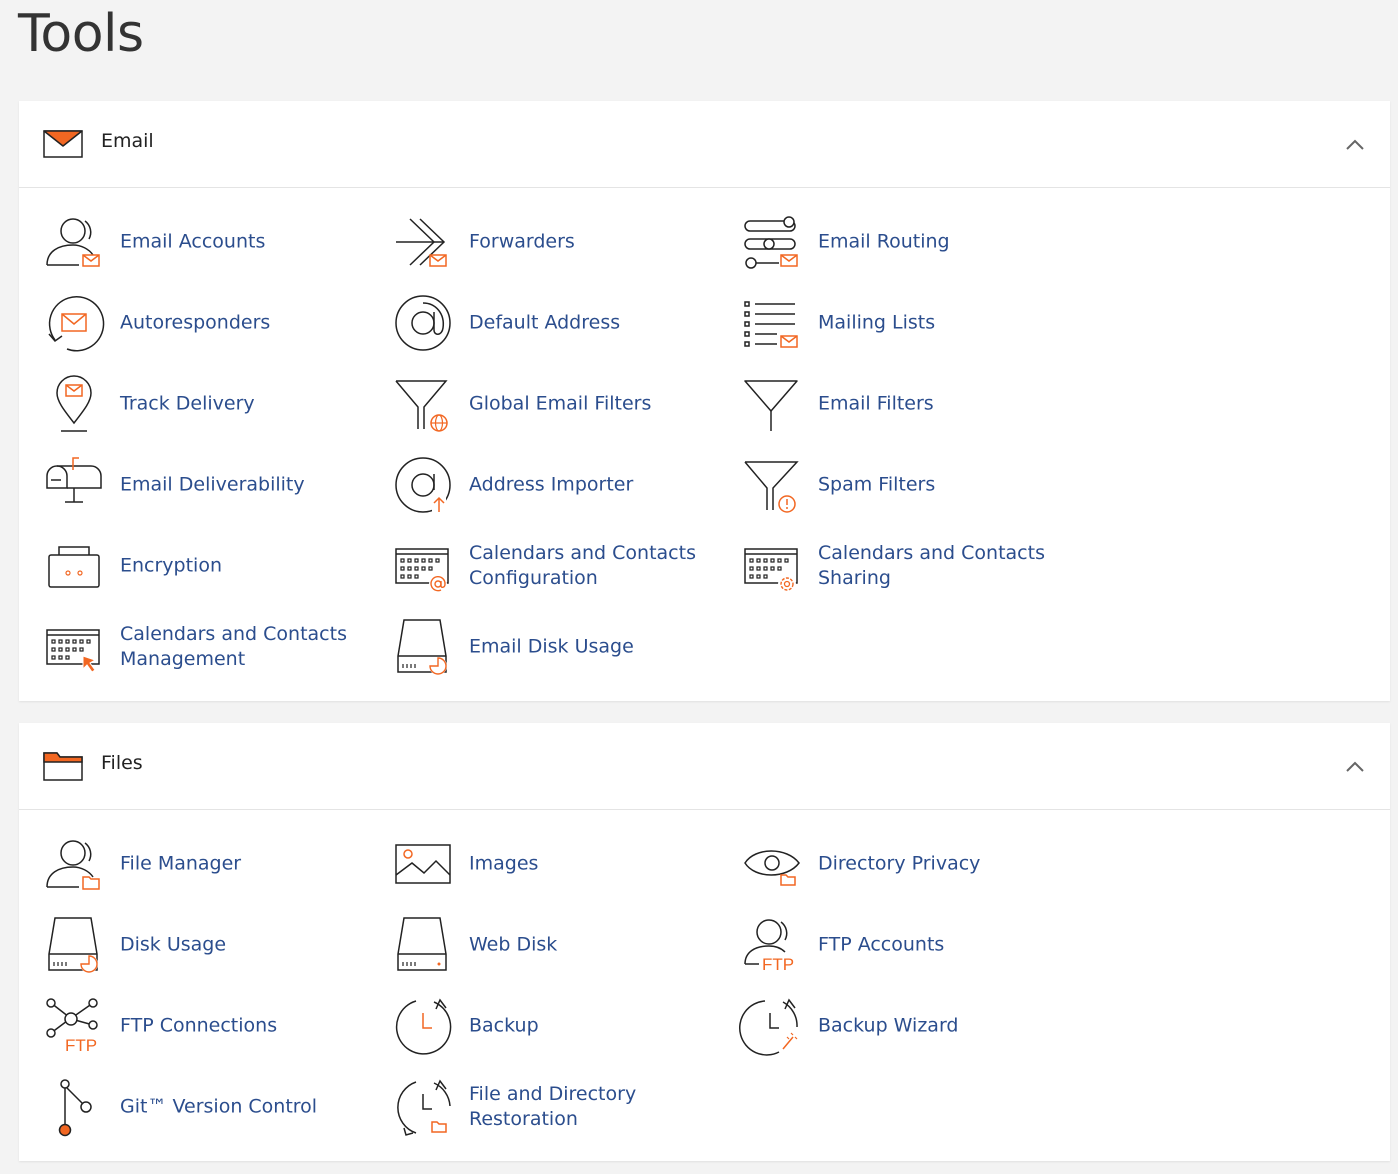  Describe the element at coordinates (768, 1027) in the screenshot. I see `clock-wand-icon` at that location.